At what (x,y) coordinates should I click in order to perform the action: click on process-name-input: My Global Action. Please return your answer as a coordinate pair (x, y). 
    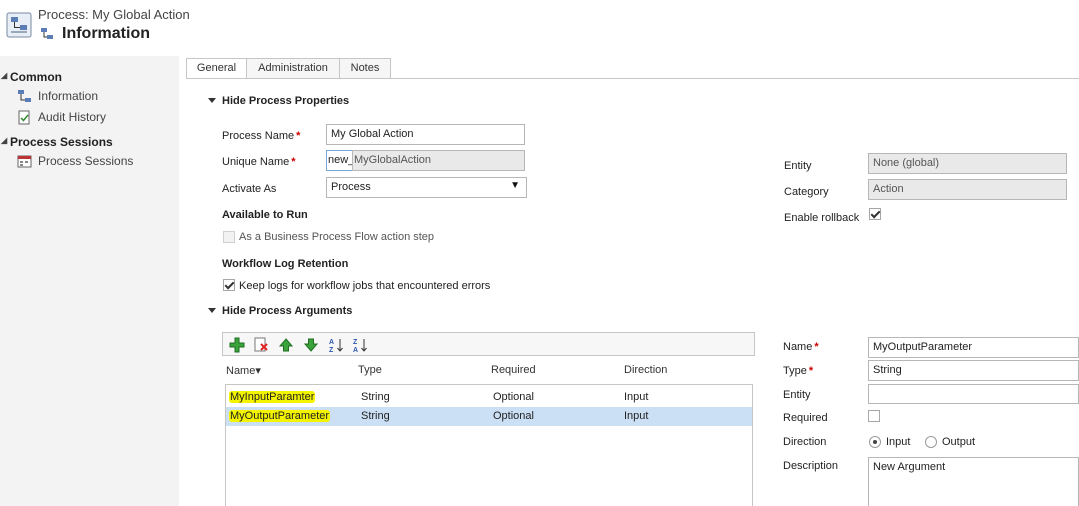
    Looking at the image, I should click on (425, 134).